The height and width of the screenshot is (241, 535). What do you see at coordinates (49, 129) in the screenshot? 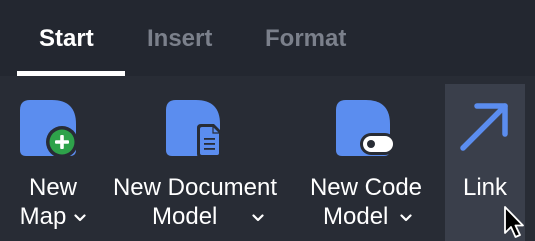
I see `map-add-icon` at bounding box center [49, 129].